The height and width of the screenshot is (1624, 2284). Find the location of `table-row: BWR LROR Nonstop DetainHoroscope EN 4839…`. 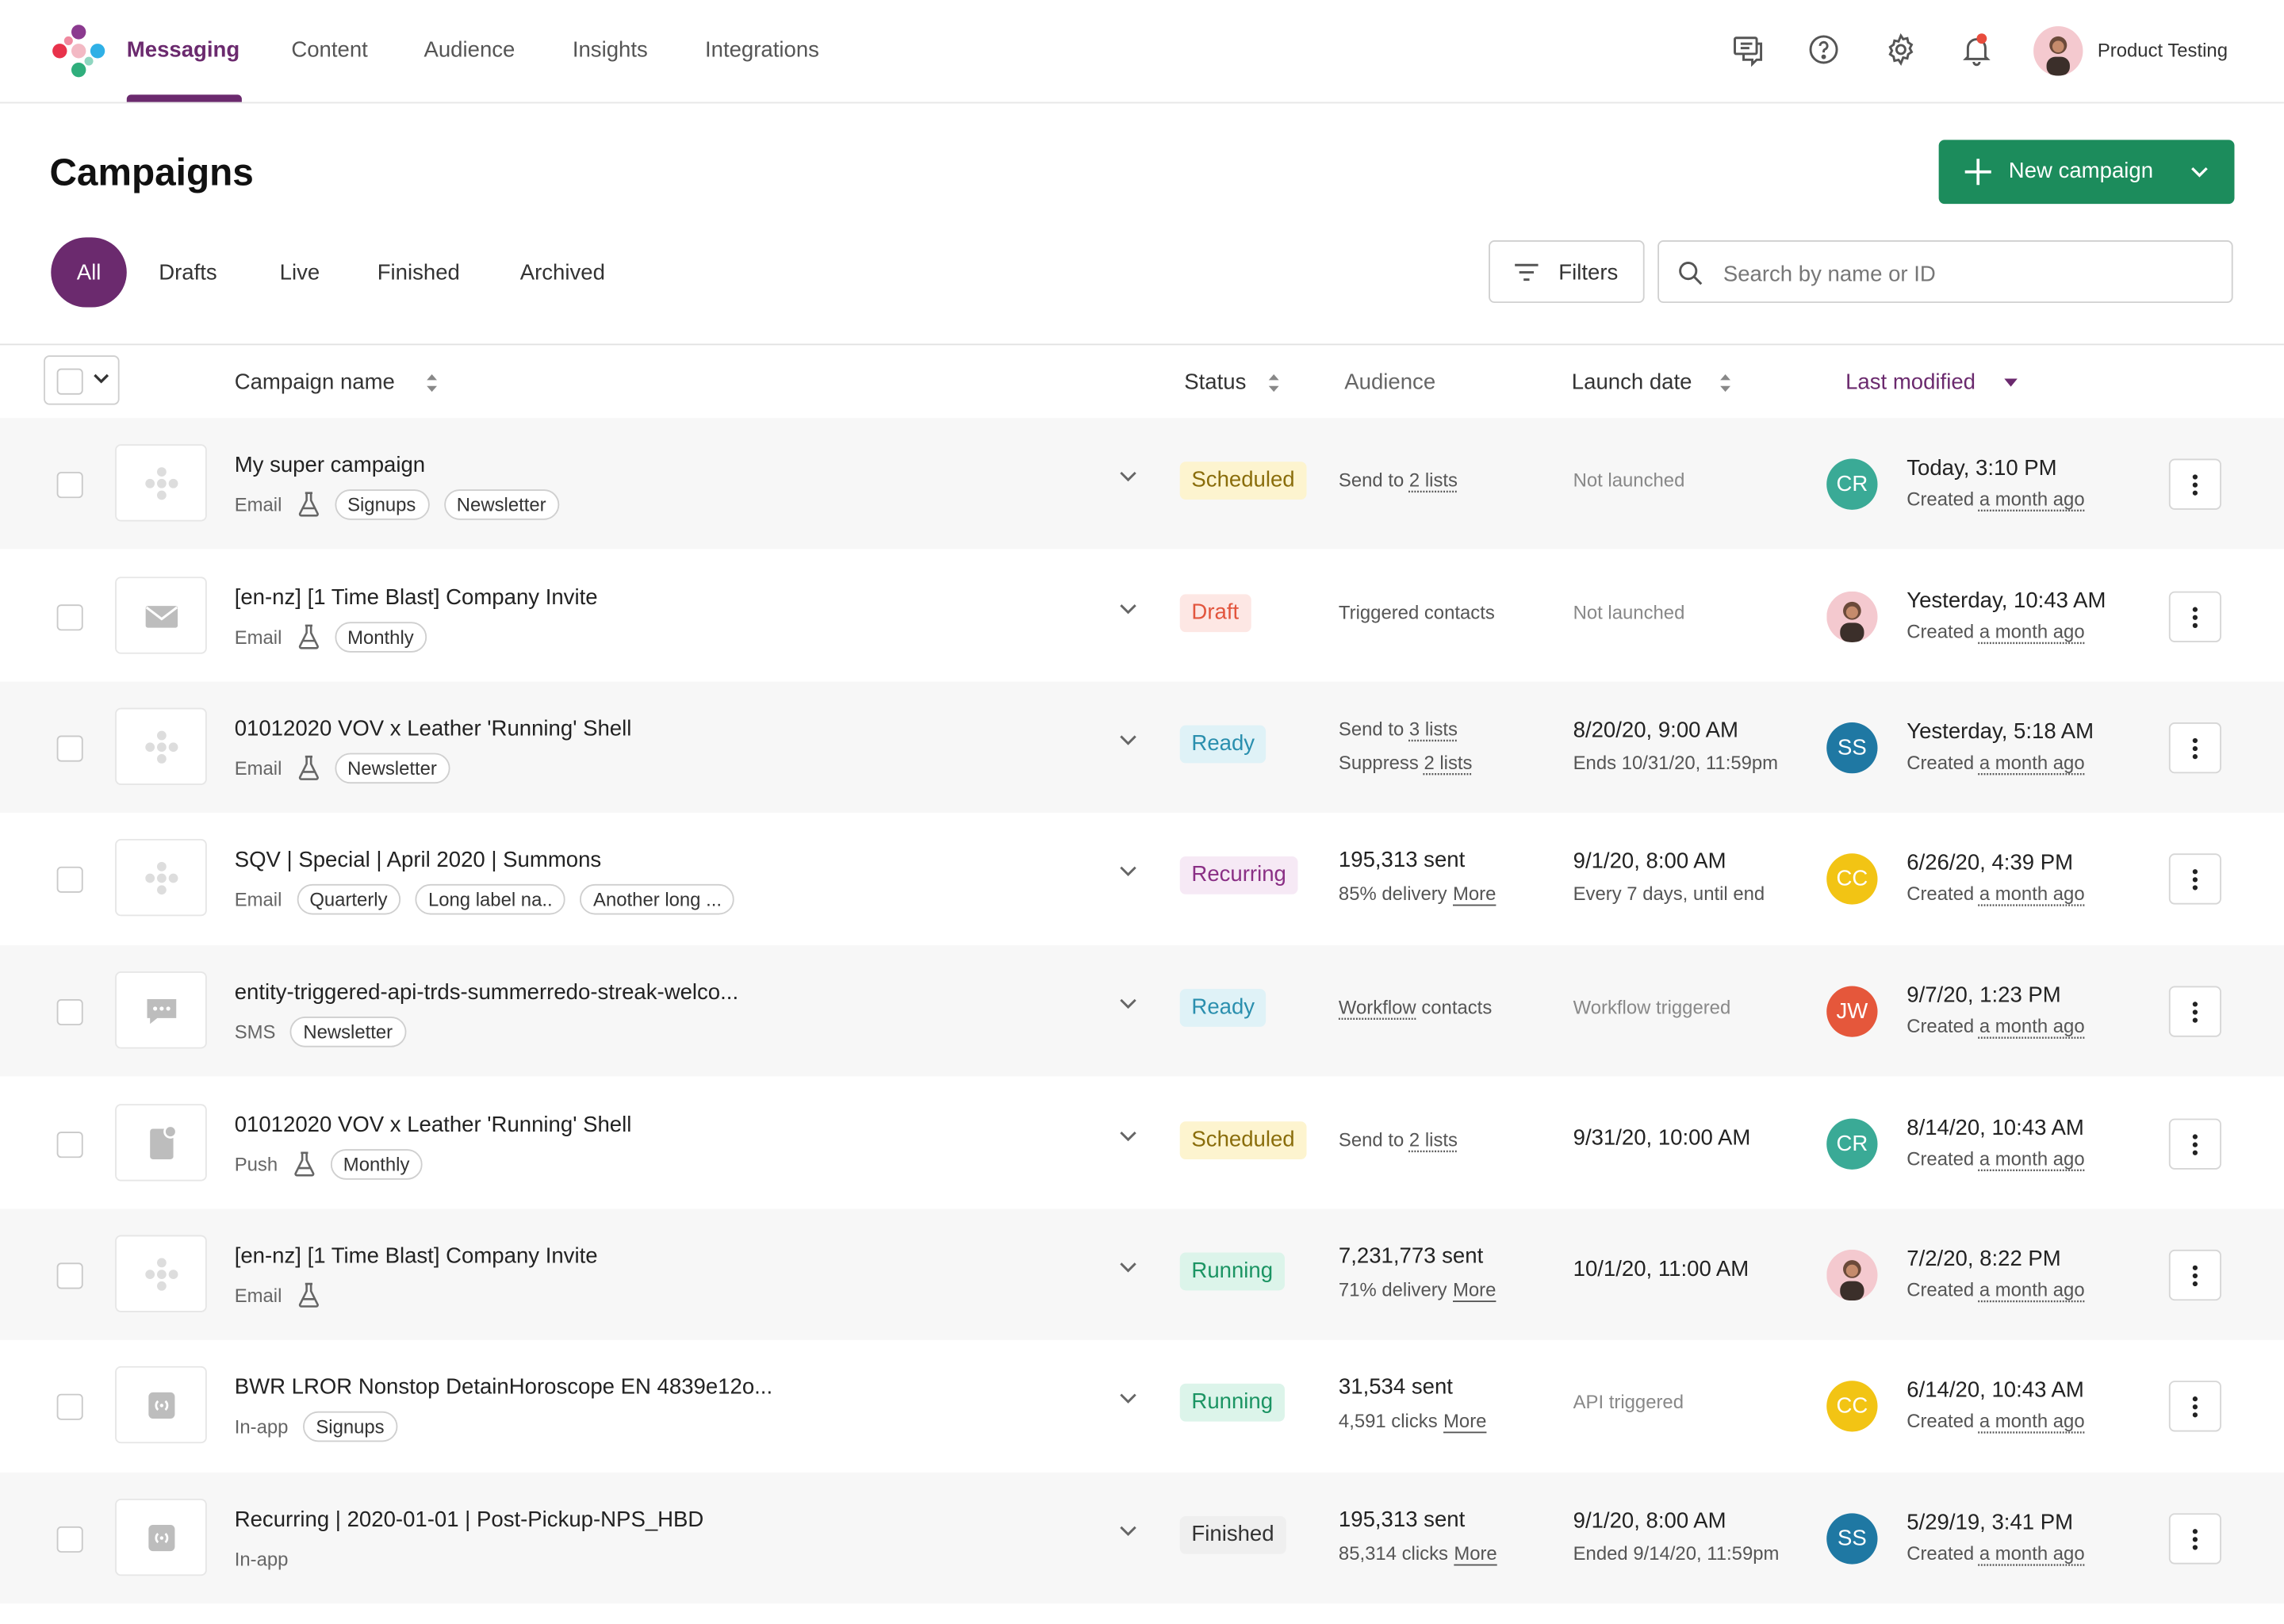

table-row: BWR LROR Nonstop DetainHoroscope EN 4839… is located at coordinates (1142, 1405).